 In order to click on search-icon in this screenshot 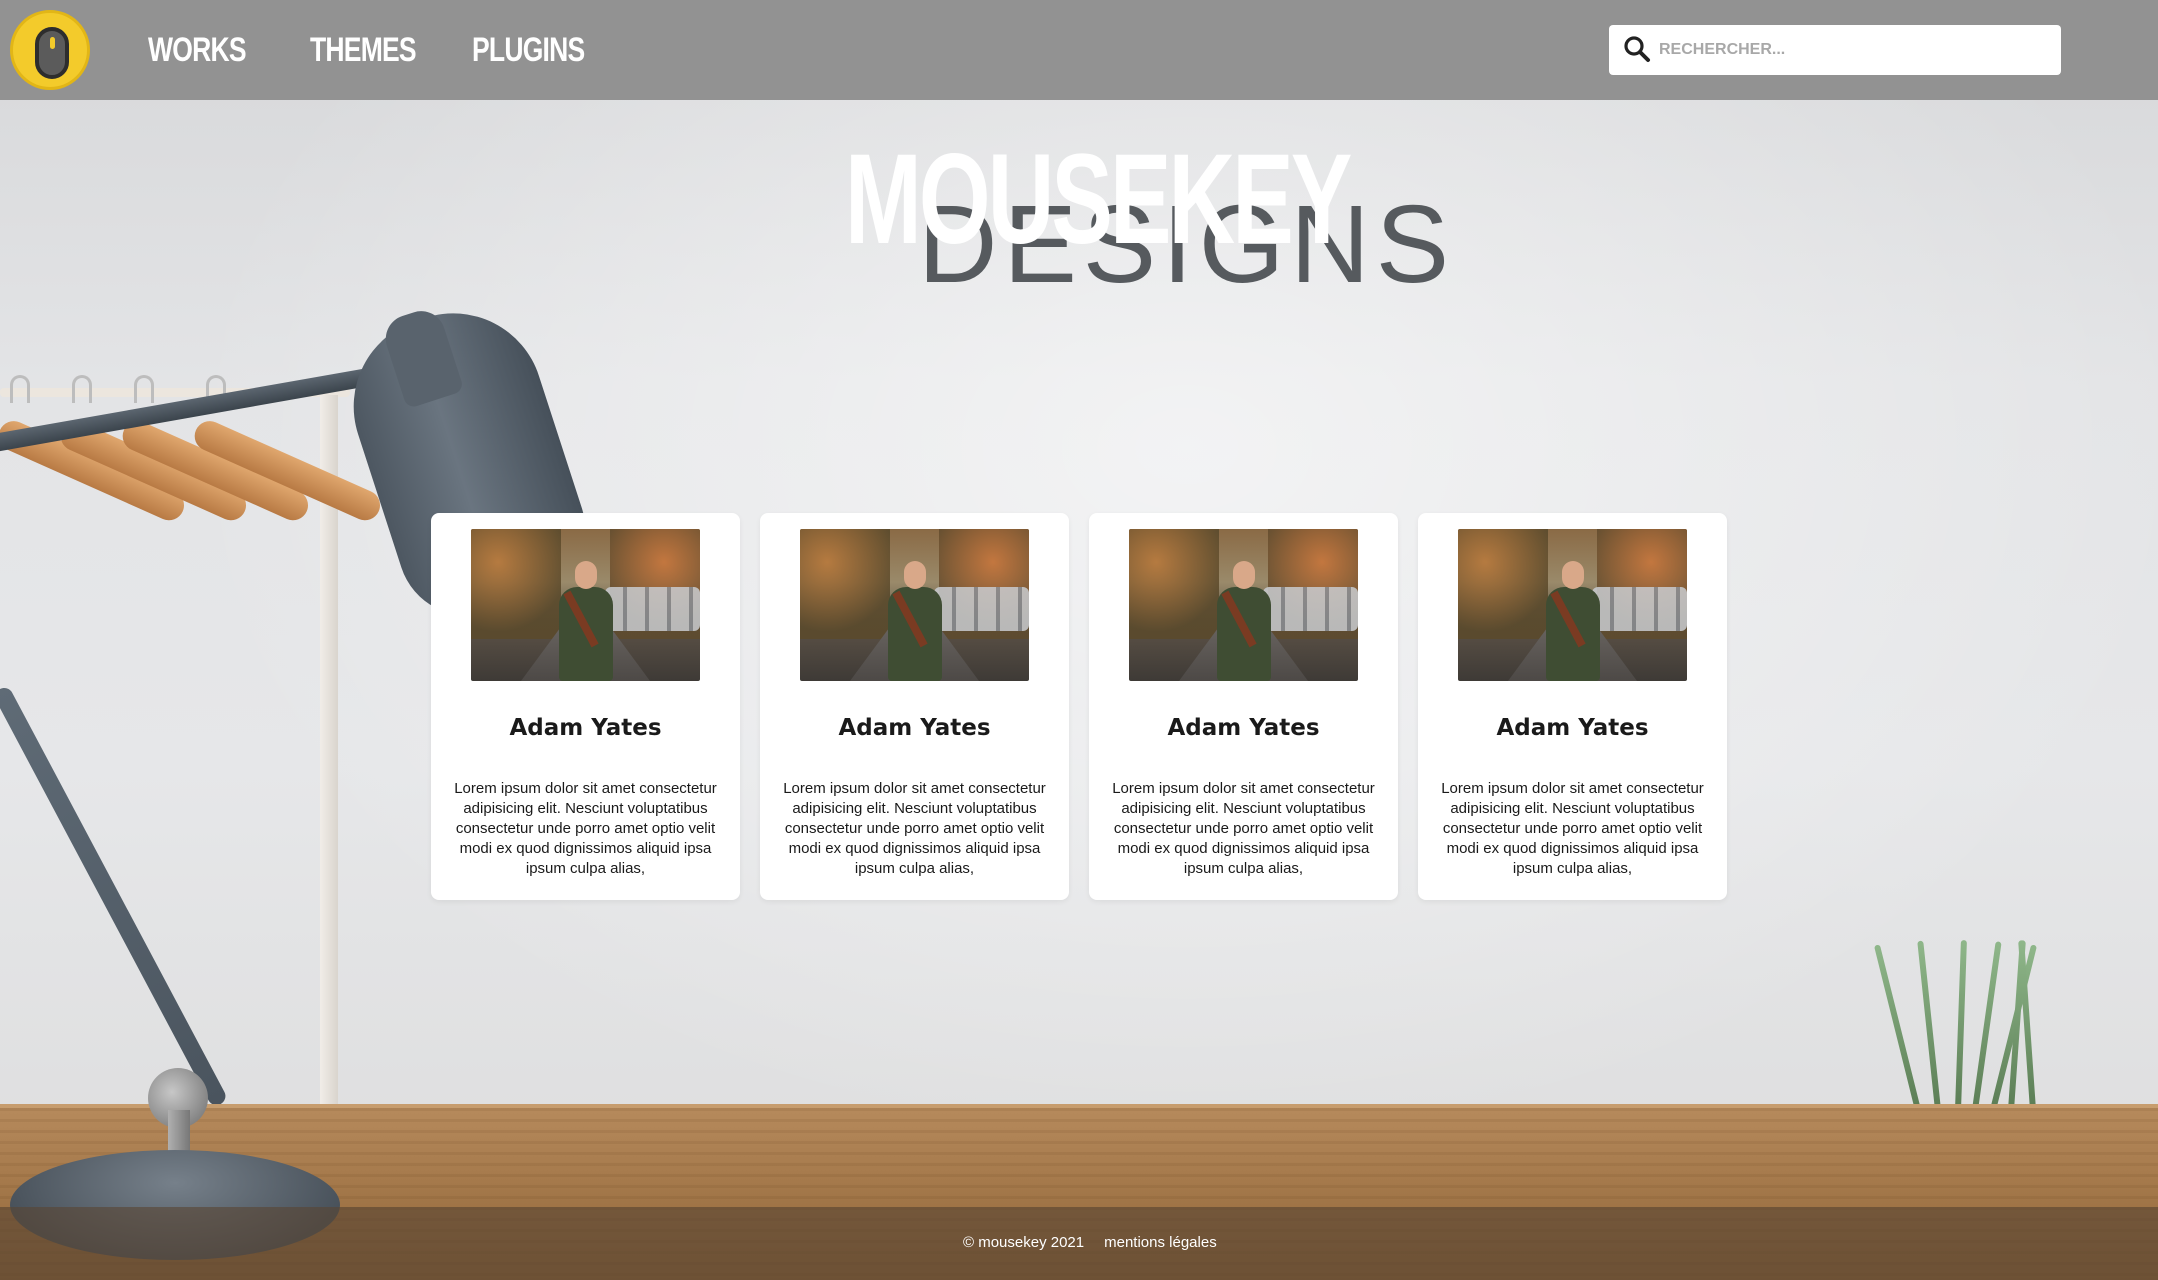, I will do `click(1637, 49)`.